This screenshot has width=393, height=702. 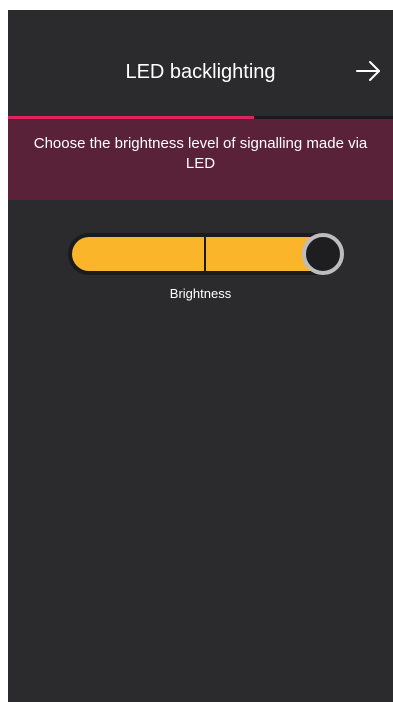 I want to click on arrow-right-icon, so click(x=368, y=71).